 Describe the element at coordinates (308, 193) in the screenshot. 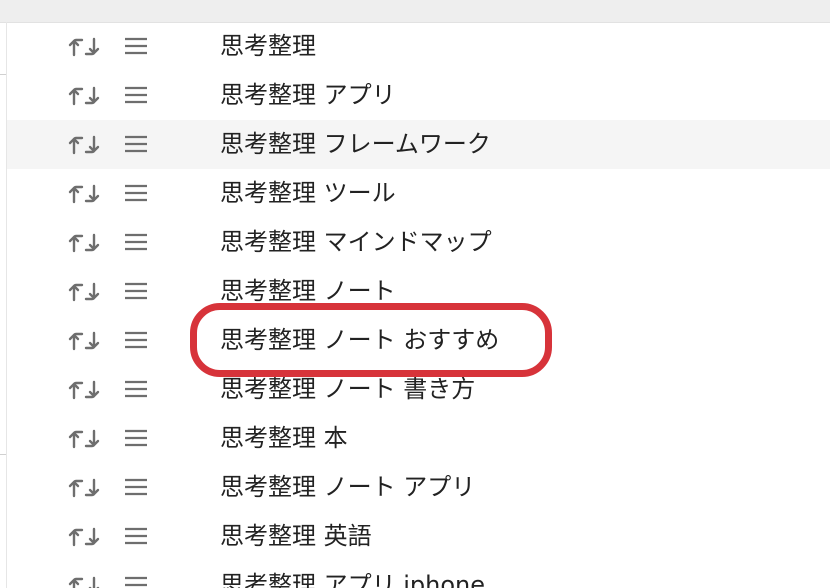

I see `suggestion-keyword: 思考整理 ツール` at that location.